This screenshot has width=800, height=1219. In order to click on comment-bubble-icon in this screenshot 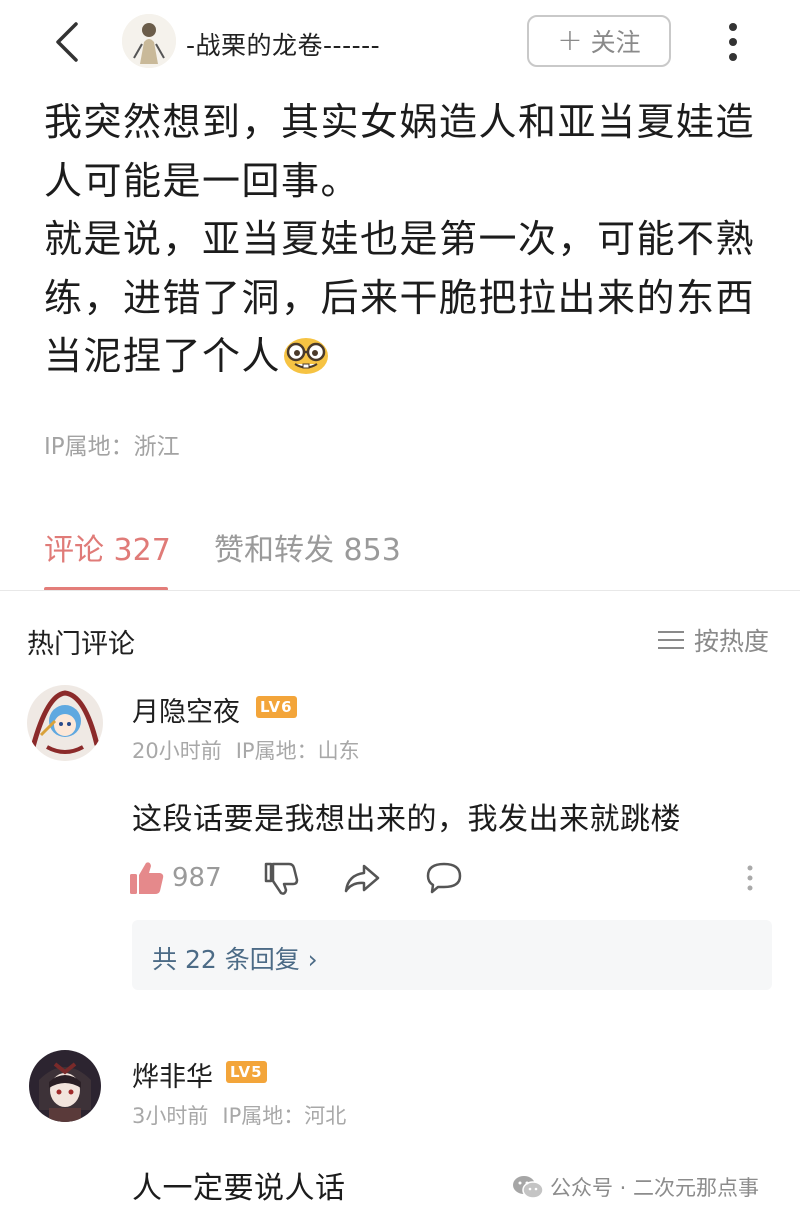, I will do `click(444, 878)`.